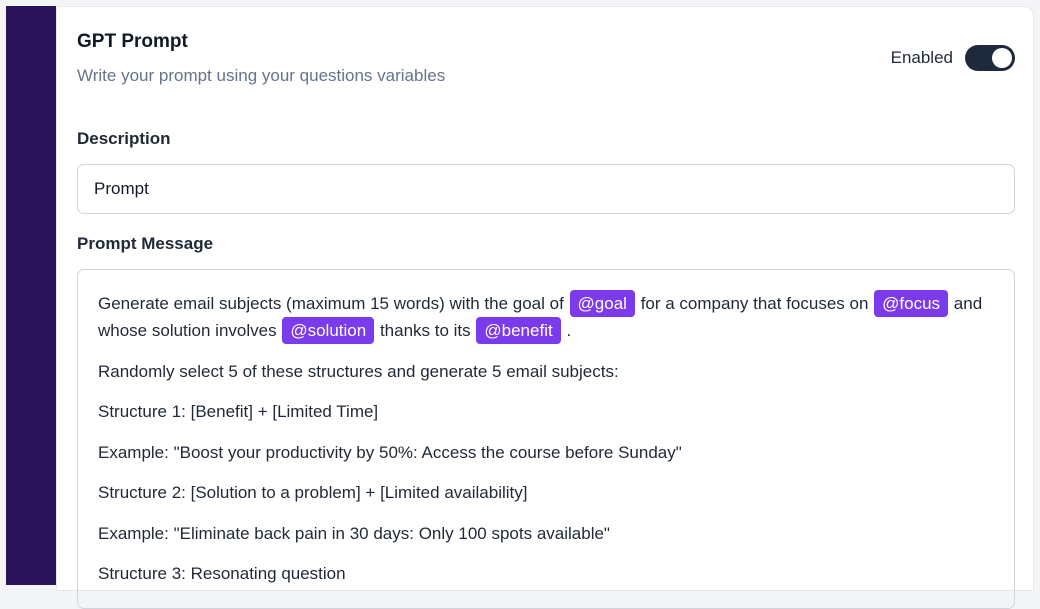  What do you see at coordinates (132, 41) in the screenshot?
I see `card-title: GPT Prompt` at bounding box center [132, 41].